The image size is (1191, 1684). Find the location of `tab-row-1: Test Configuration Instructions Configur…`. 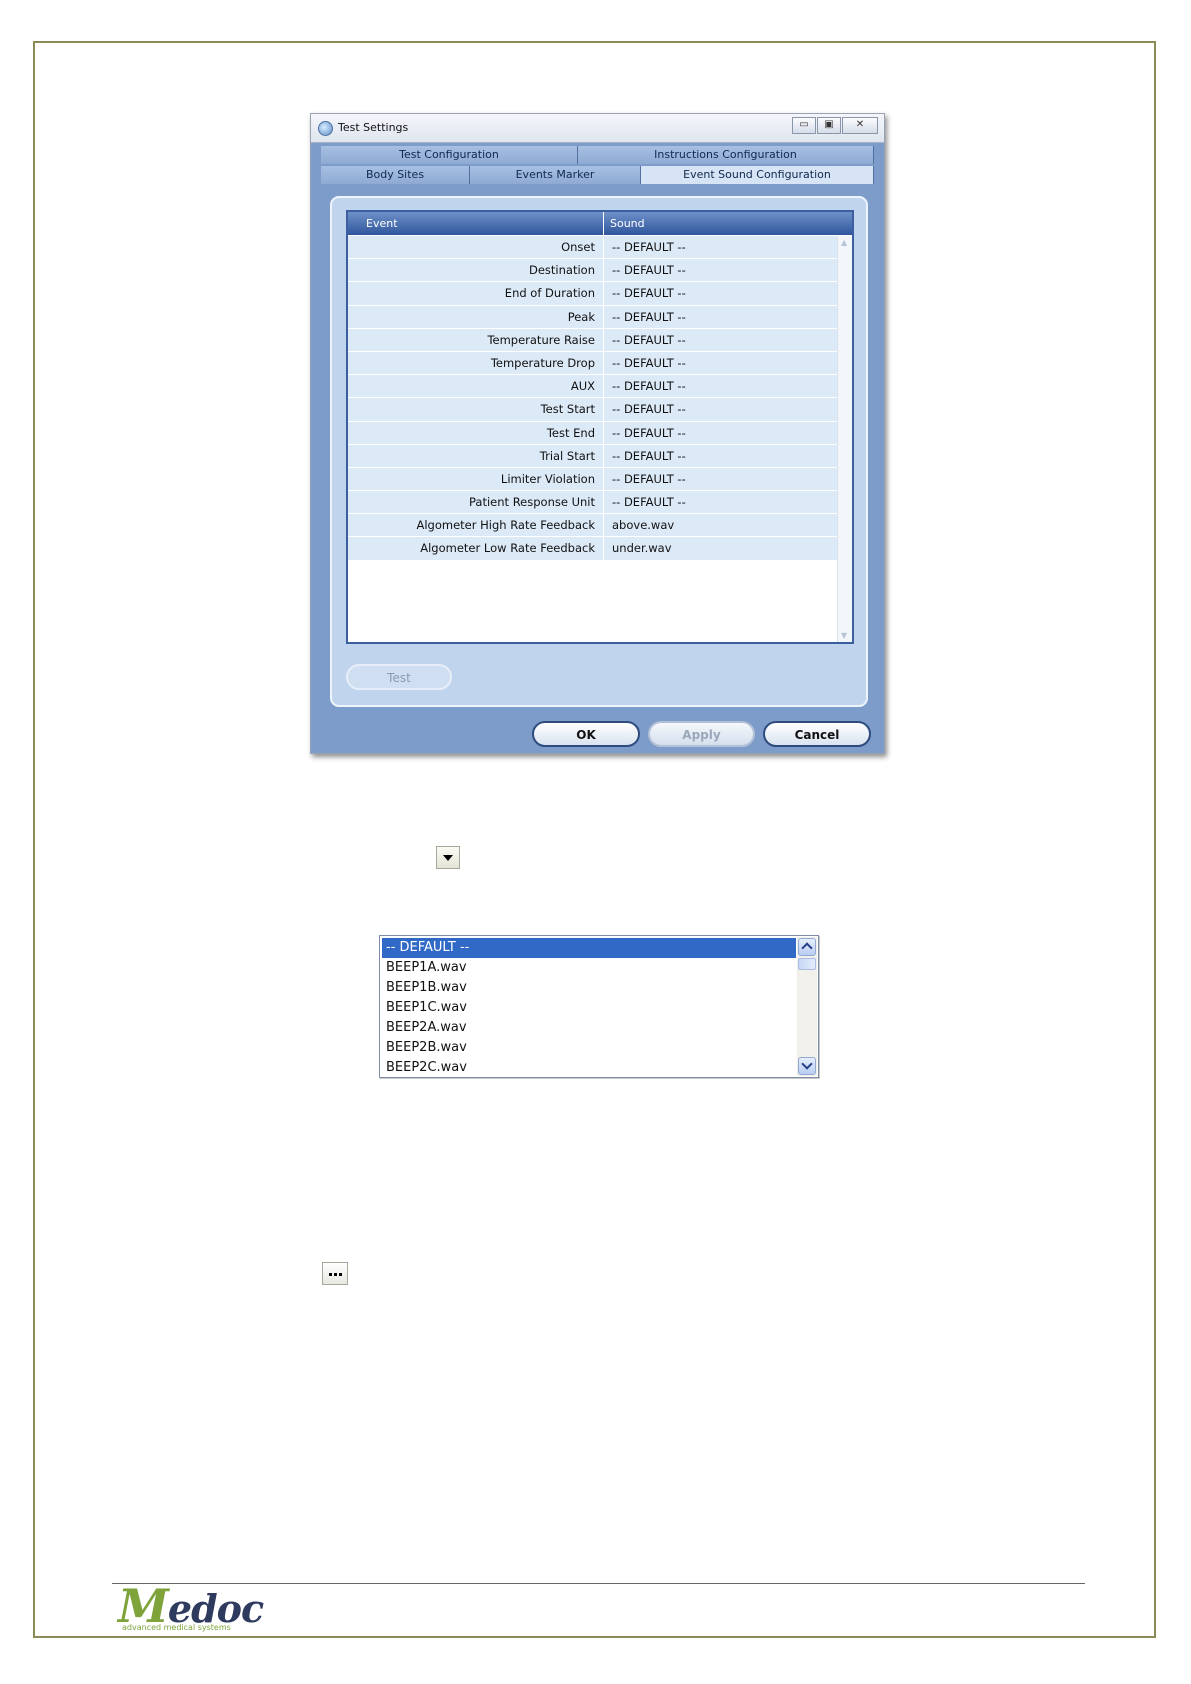

tab-row-1: Test Configuration Instructions Configur… is located at coordinates (597, 155).